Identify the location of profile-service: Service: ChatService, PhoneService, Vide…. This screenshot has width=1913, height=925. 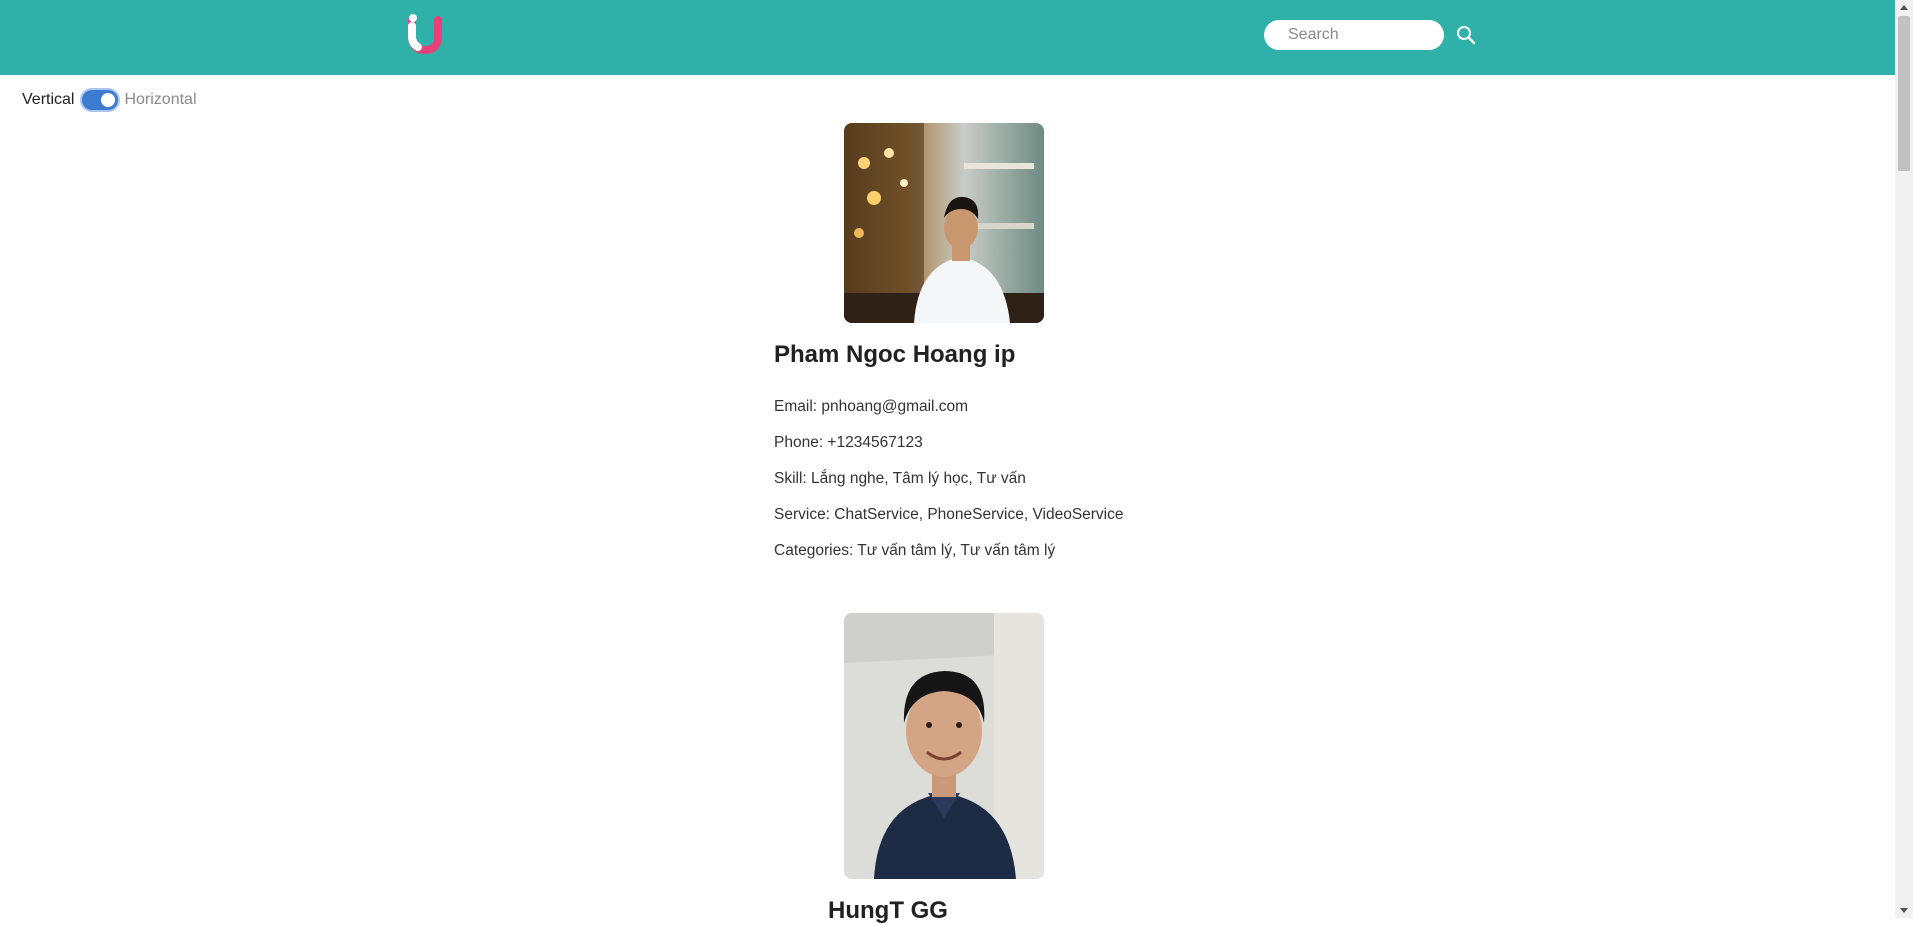
(949, 514).